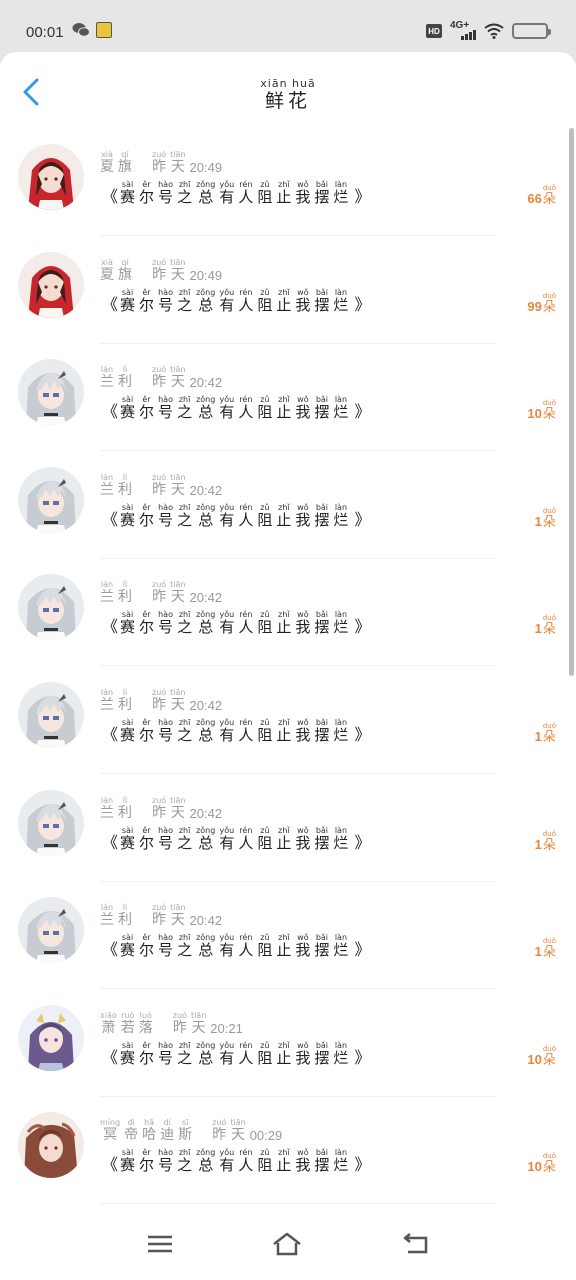  I want to click on flower-count-number: 1, so click(538, 844).